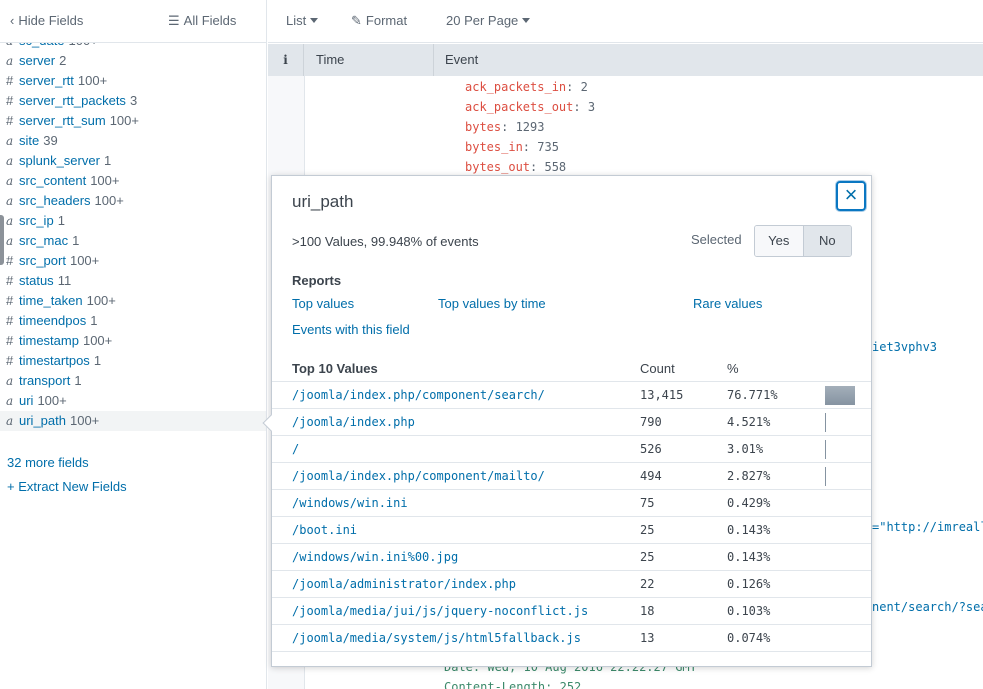 The width and height of the screenshot is (983, 689). Describe the element at coordinates (52, 180) in the screenshot. I see `field-name: src_content` at that location.